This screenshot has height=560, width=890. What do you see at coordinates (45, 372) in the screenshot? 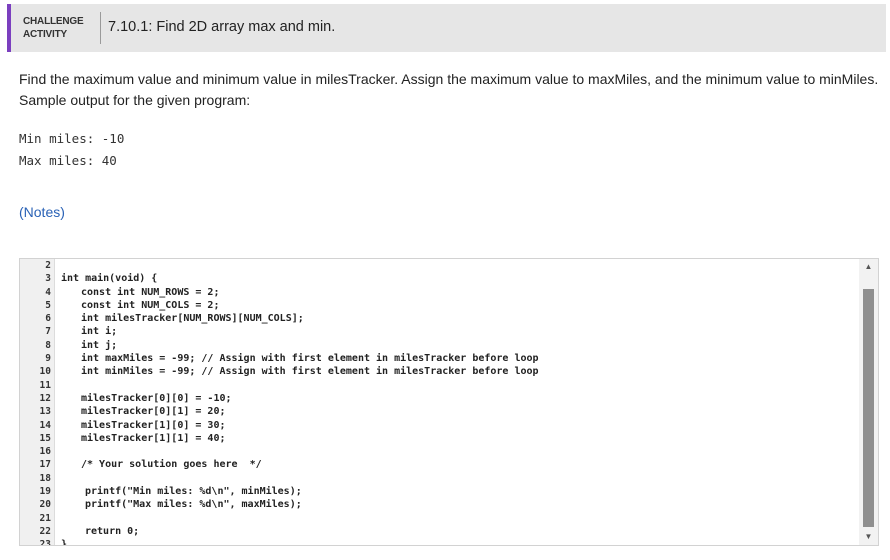
I see `line-number: 10` at bounding box center [45, 372].